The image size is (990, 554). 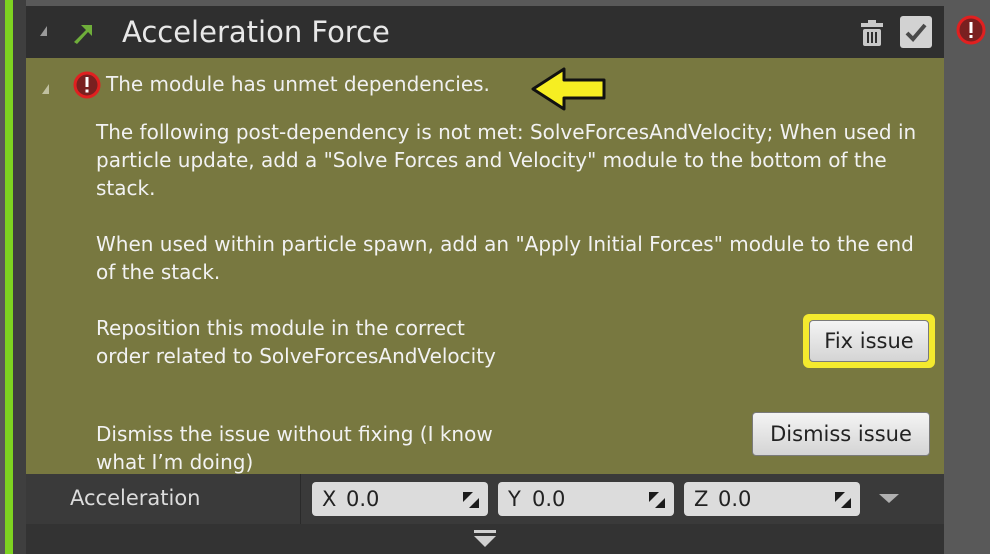 What do you see at coordinates (400, 499) in the screenshot?
I see `vector-x-field: X 0.0` at bounding box center [400, 499].